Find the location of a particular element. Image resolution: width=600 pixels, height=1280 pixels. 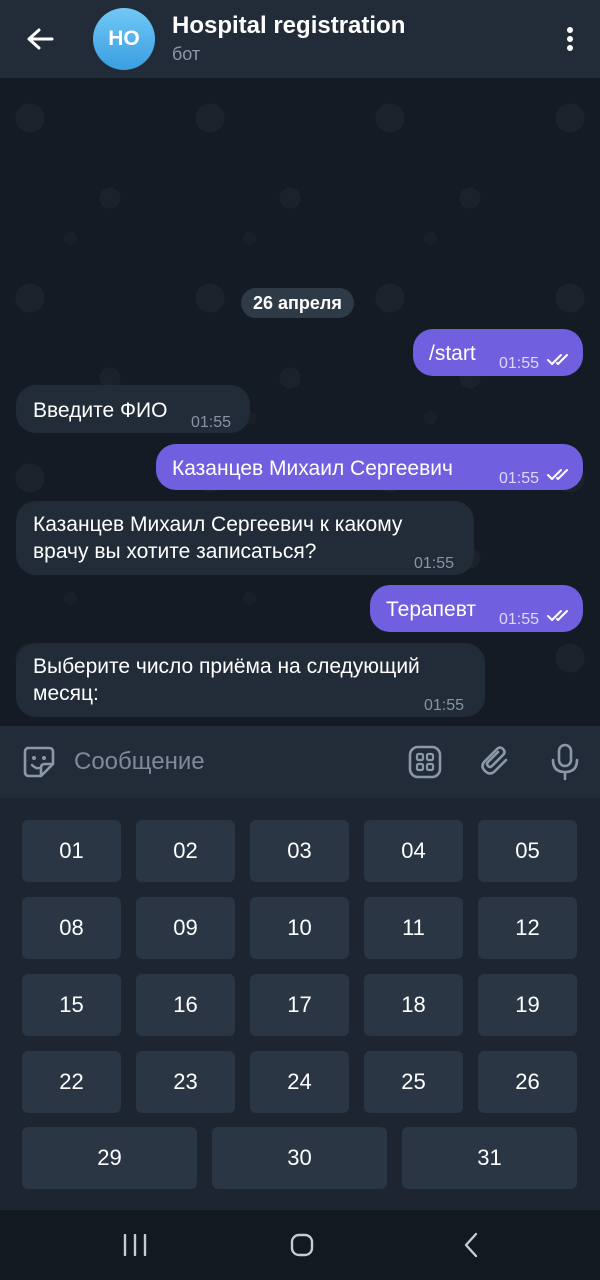

keyboard-button: 12 is located at coordinates (527, 928).